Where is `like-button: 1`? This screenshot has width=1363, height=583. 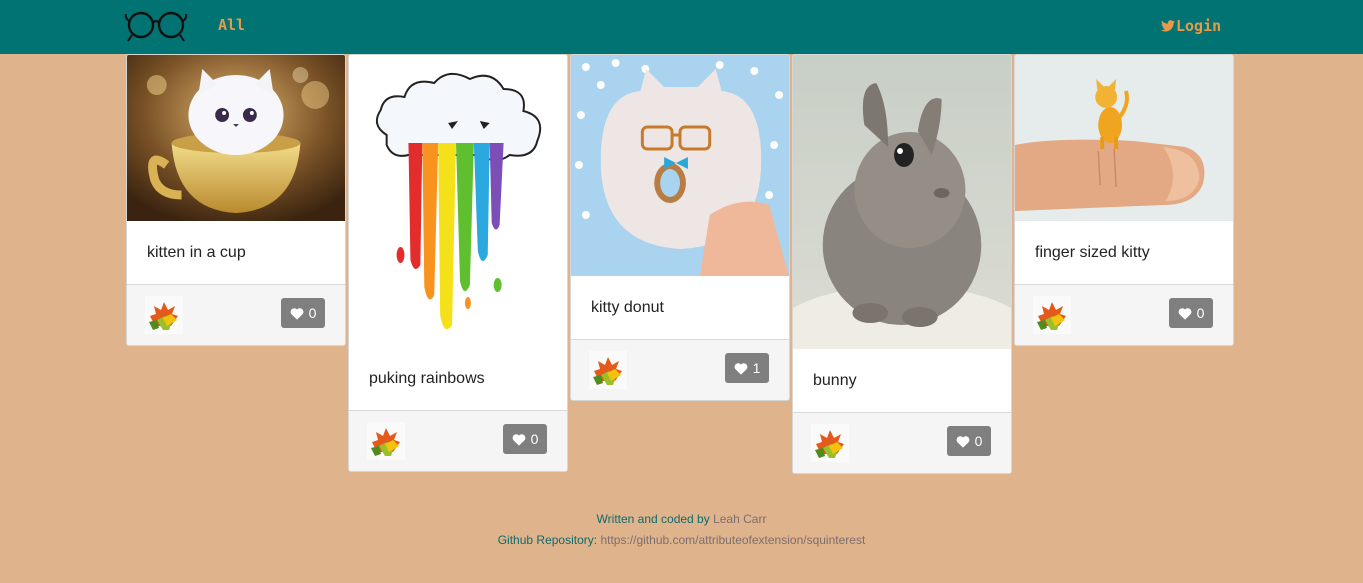
like-button: 1 is located at coordinates (747, 368).